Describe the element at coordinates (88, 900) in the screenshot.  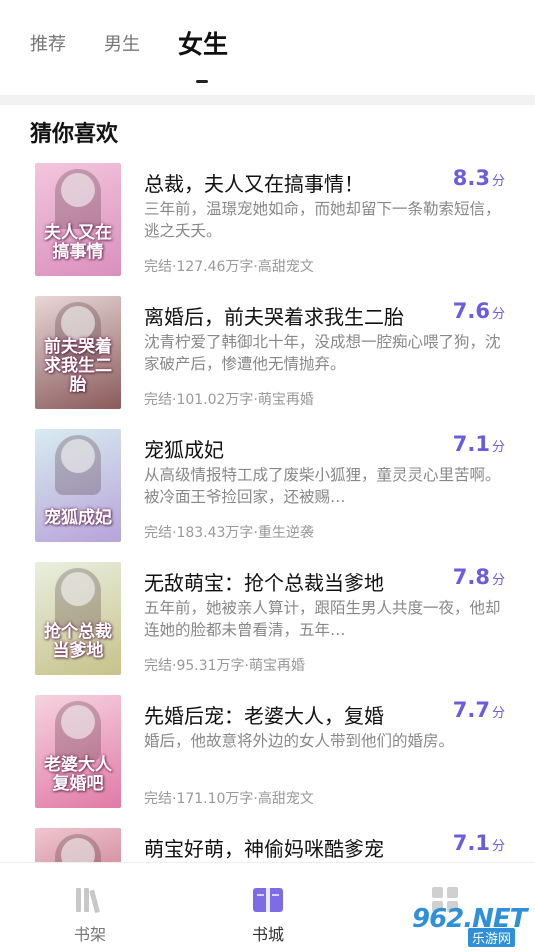
I see `bookshelf-icon` at that location.